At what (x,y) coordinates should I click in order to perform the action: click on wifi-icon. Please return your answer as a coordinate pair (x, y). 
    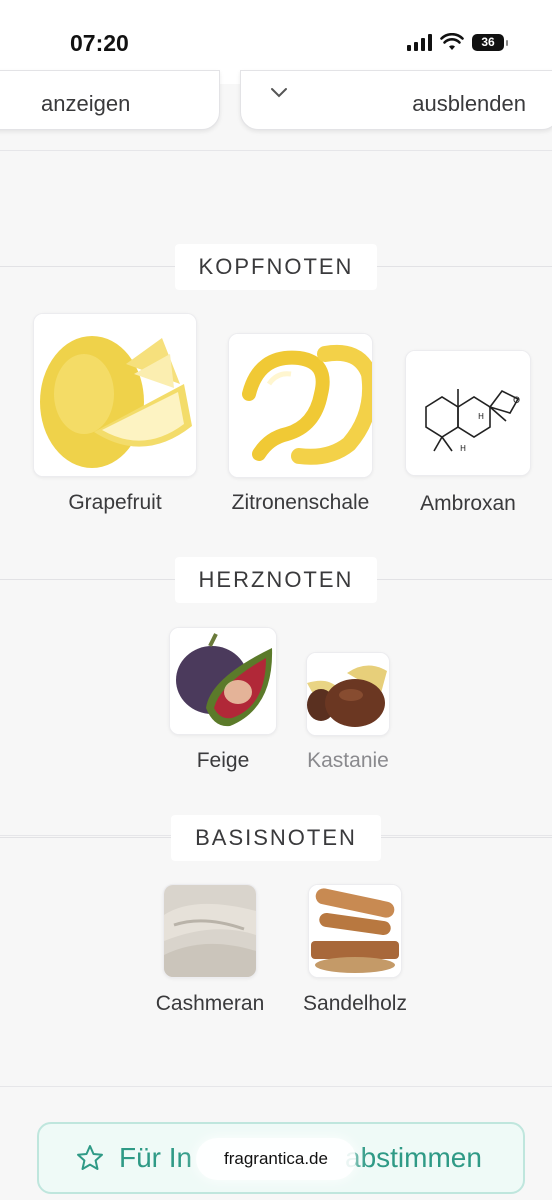
    Looking at the image, I should click on (452, 41).